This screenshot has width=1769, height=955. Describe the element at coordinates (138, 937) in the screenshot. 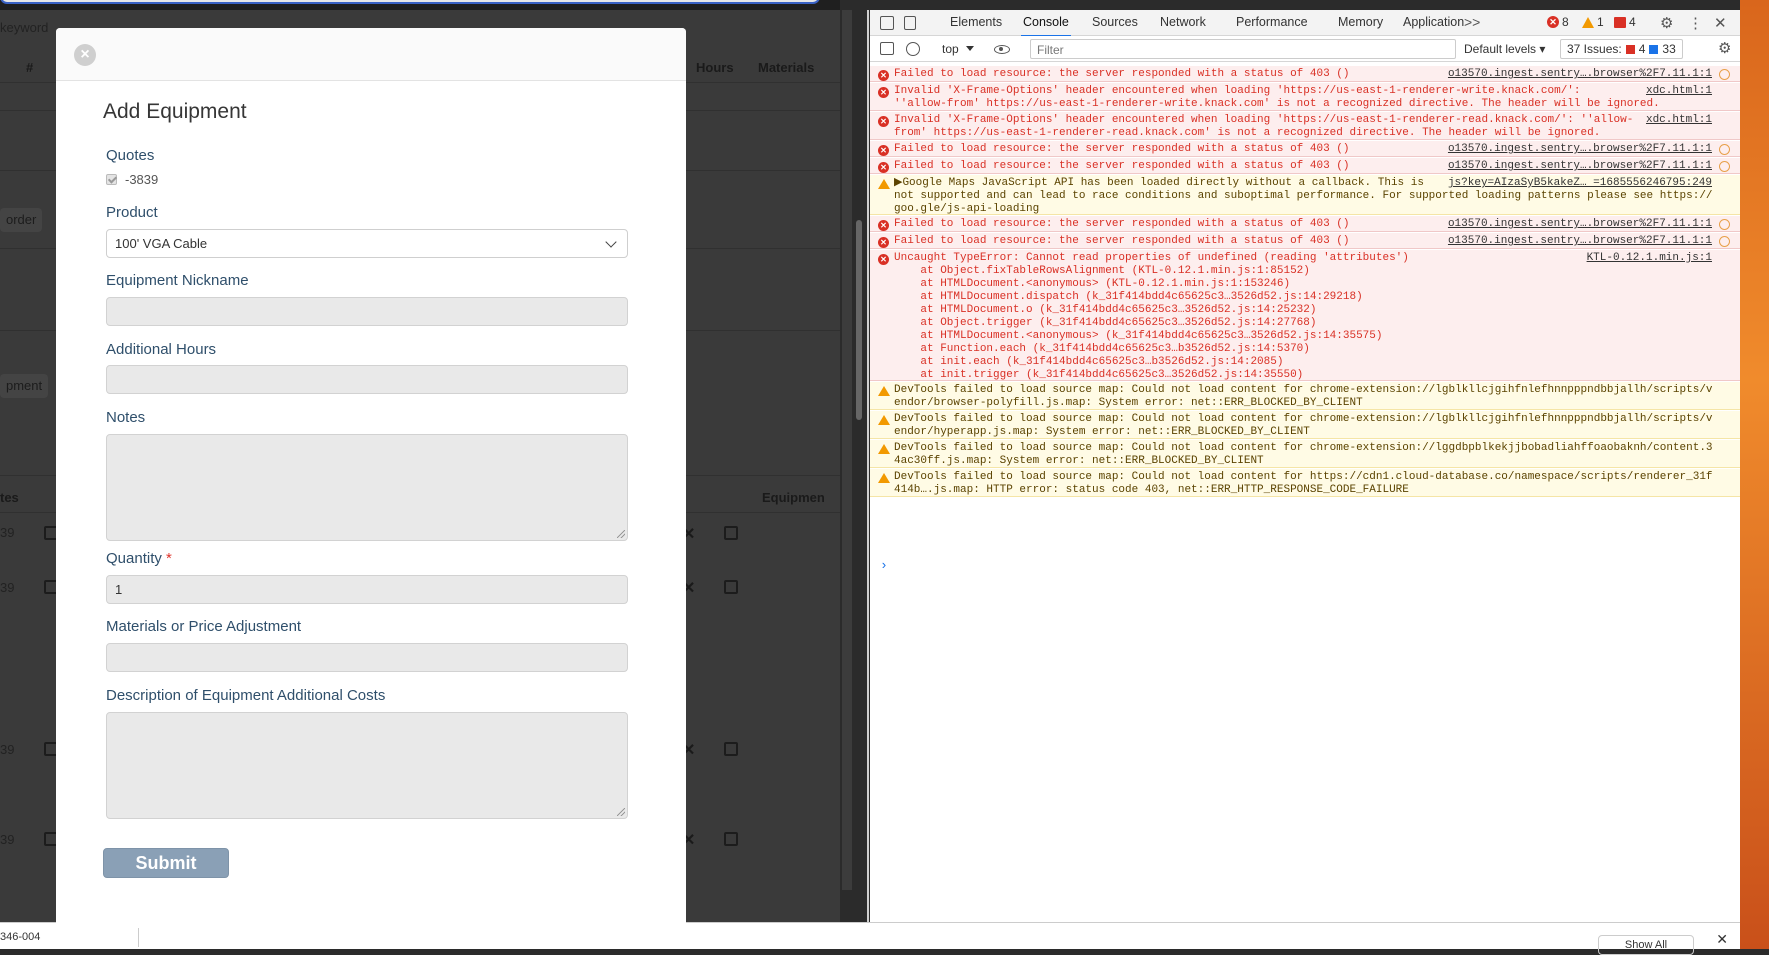

I see `bg-footer-separator` at that location.